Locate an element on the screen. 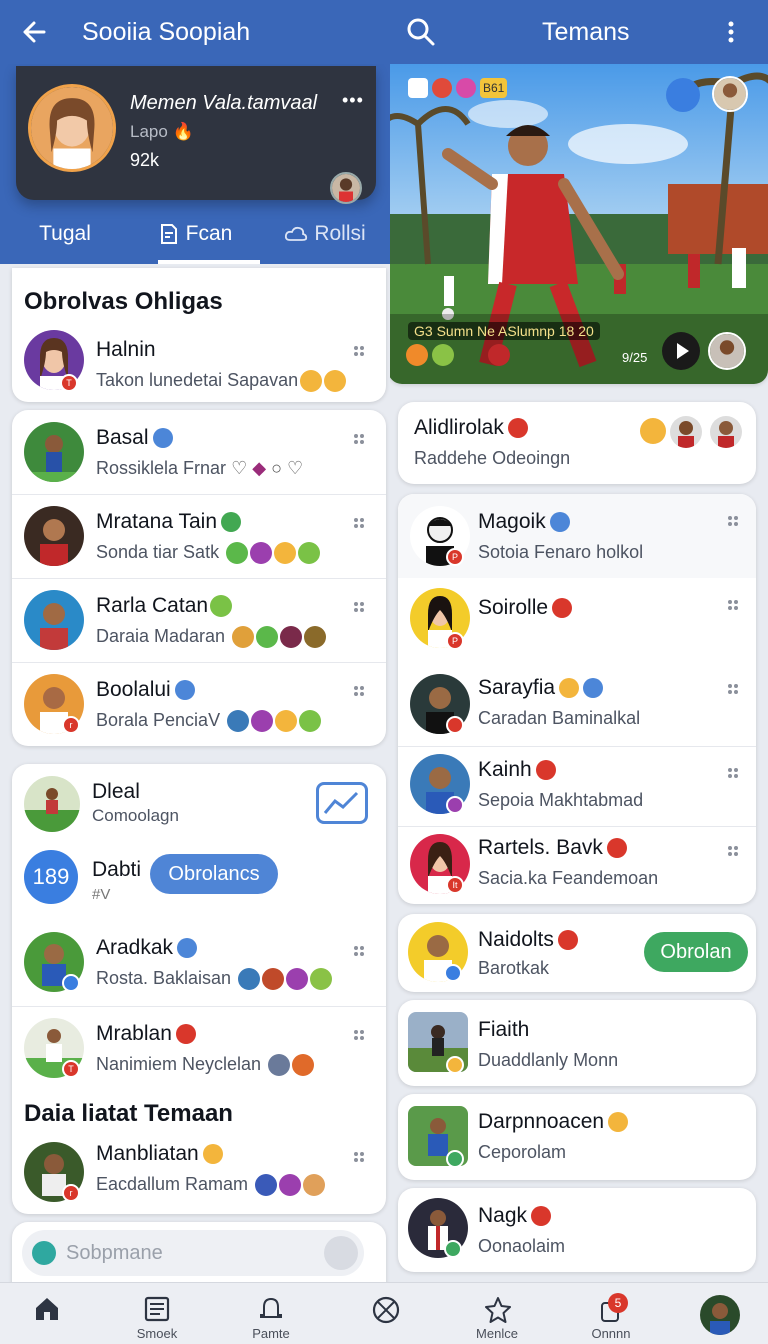  chat-row: Basal Rossiklela Frnar ♡ ◆ ○ ♡ is located at coordinates (199, 452).